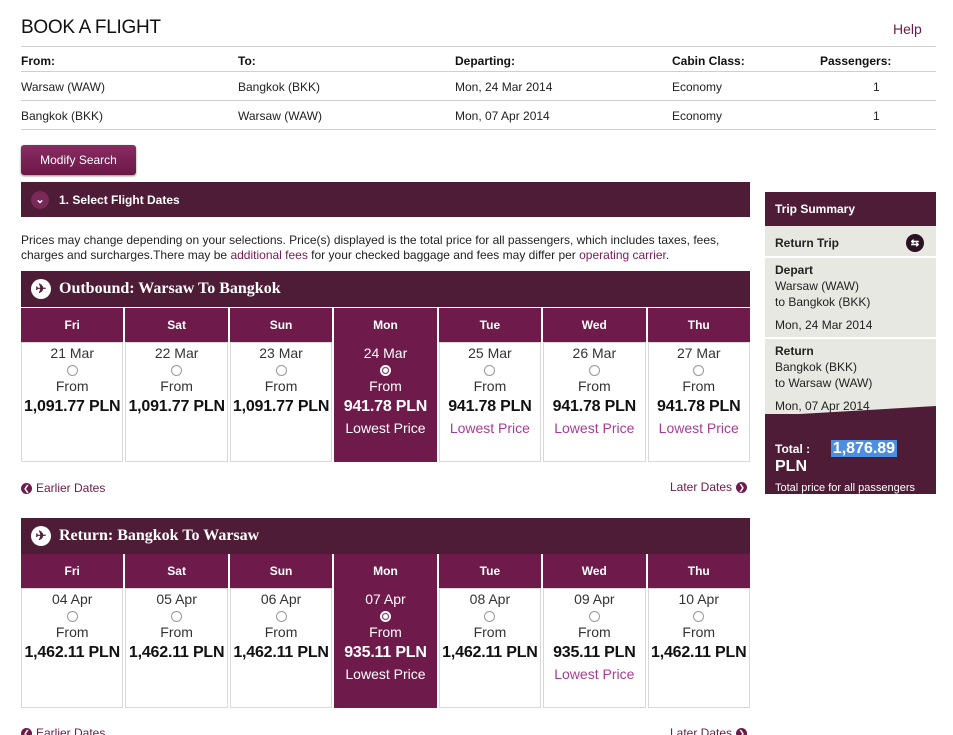 The width and height of the screenshot is (953, 735). I want to click on column-header: Cabin Class:, so click(708, 61).